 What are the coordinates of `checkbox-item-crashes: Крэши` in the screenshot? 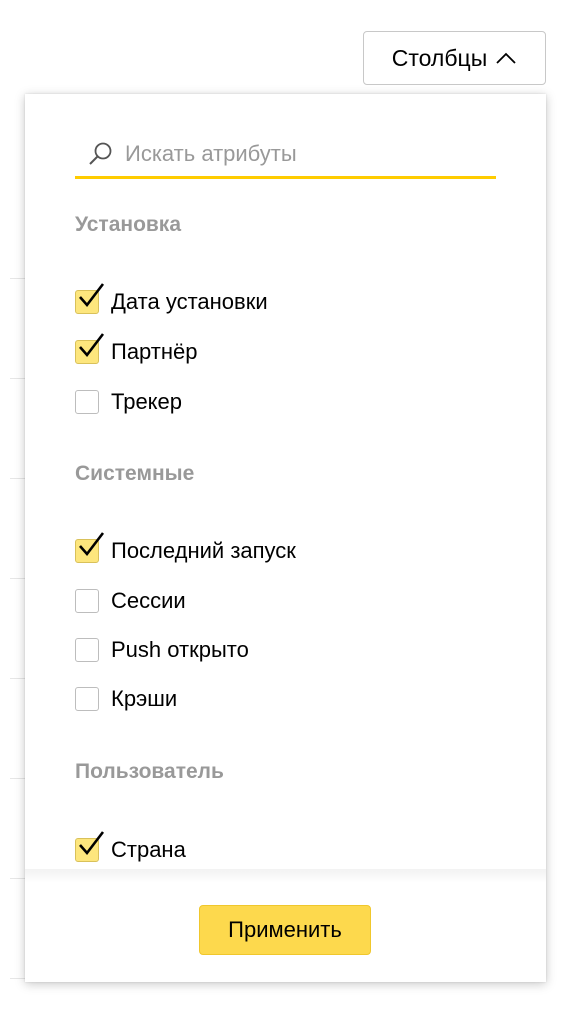 It's located at (126, 699).